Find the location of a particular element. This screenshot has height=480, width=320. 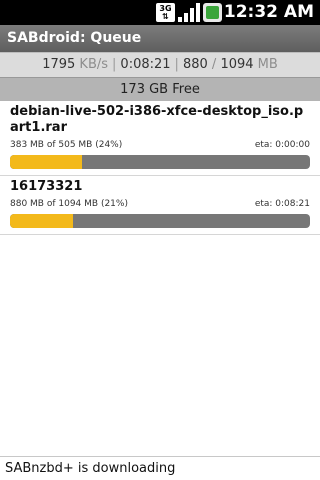

queue-item-meta: 383 MB of 505 MB (24%) eta: 0:00:00 is located at coordinates (160, 145).